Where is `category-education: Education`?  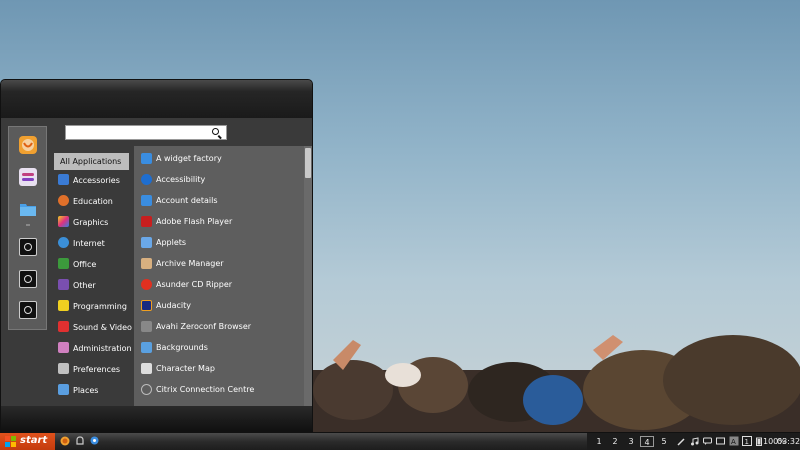 category-education: Education is located at coordinates (91, 204).